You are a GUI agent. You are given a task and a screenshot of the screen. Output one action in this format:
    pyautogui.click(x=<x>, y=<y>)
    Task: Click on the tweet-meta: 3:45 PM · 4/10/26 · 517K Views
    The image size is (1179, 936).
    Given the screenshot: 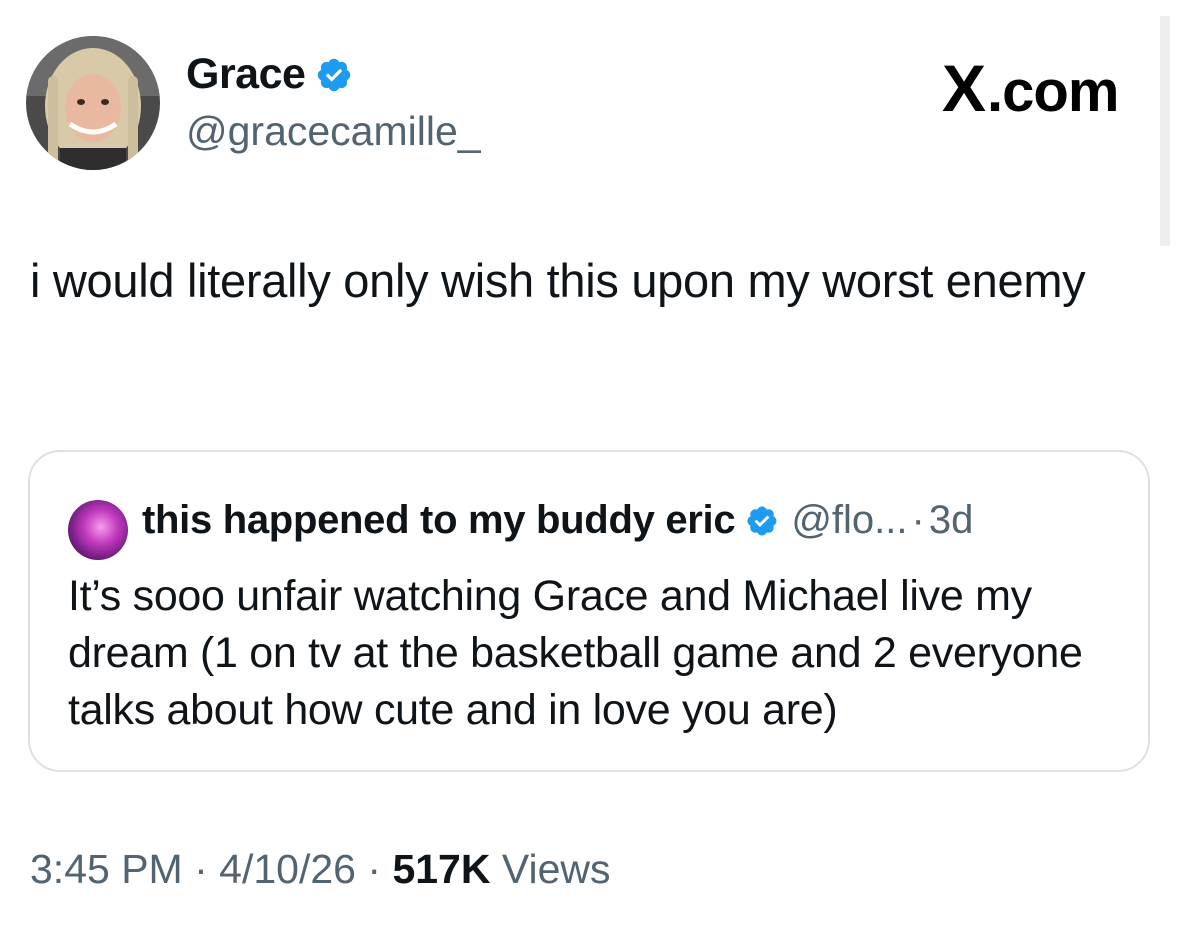 What is the action you would take?
    pyautogui.click(x=320, y=869)
    